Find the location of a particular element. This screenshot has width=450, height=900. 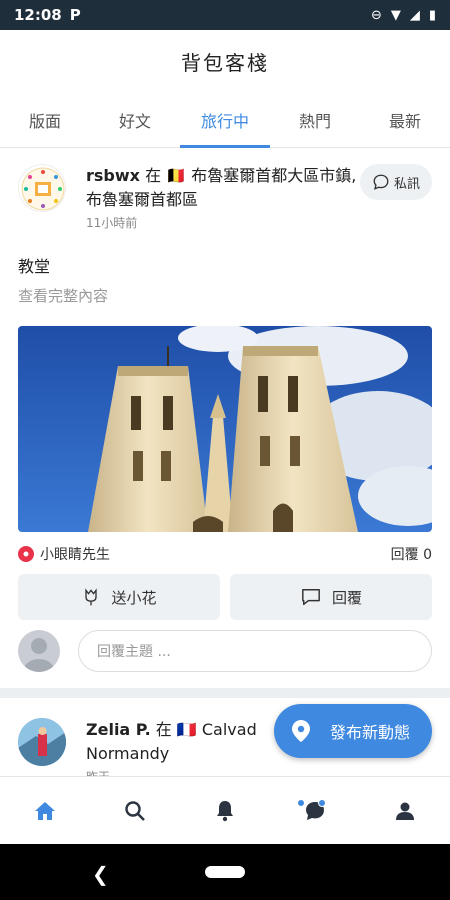

search-icon is located at coordinates (135, 810).